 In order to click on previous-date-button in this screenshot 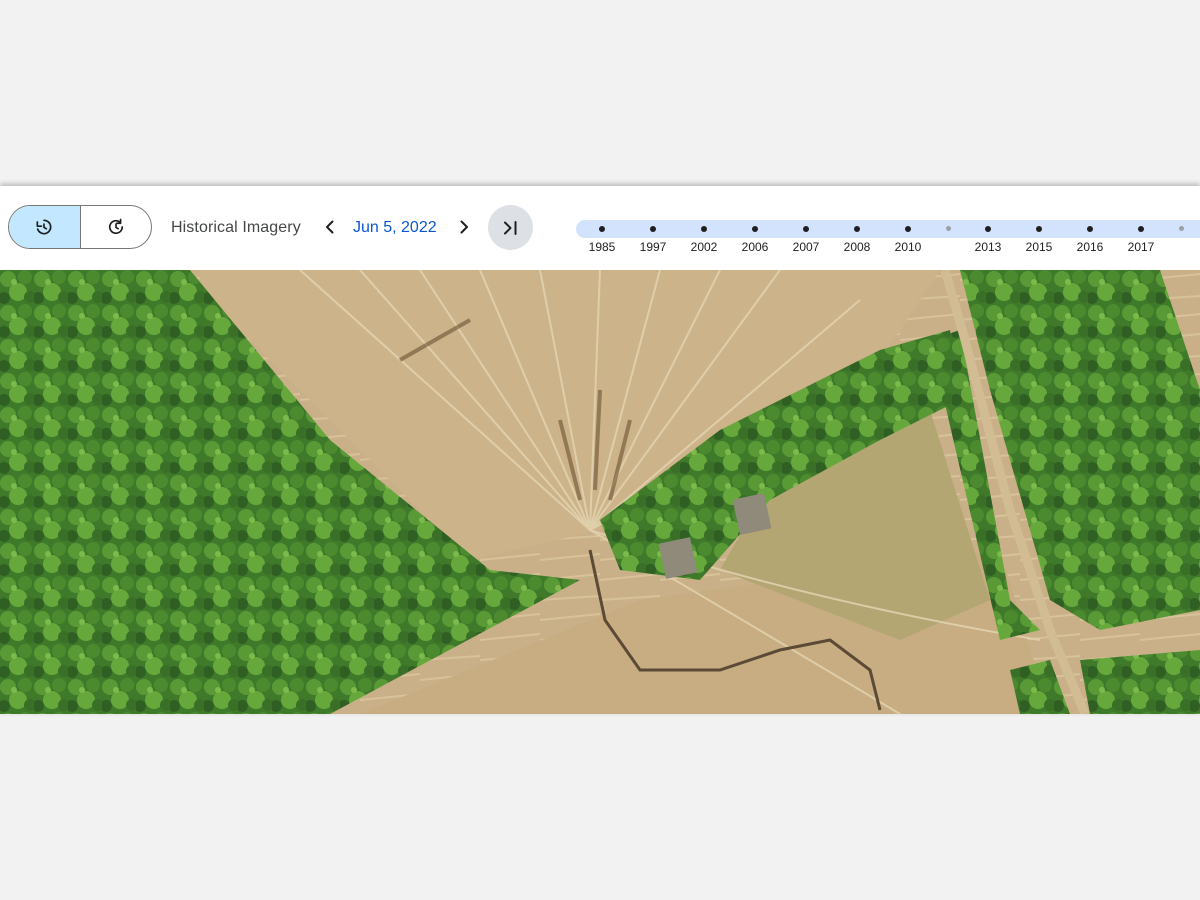, I will do `click(330, 227)`.